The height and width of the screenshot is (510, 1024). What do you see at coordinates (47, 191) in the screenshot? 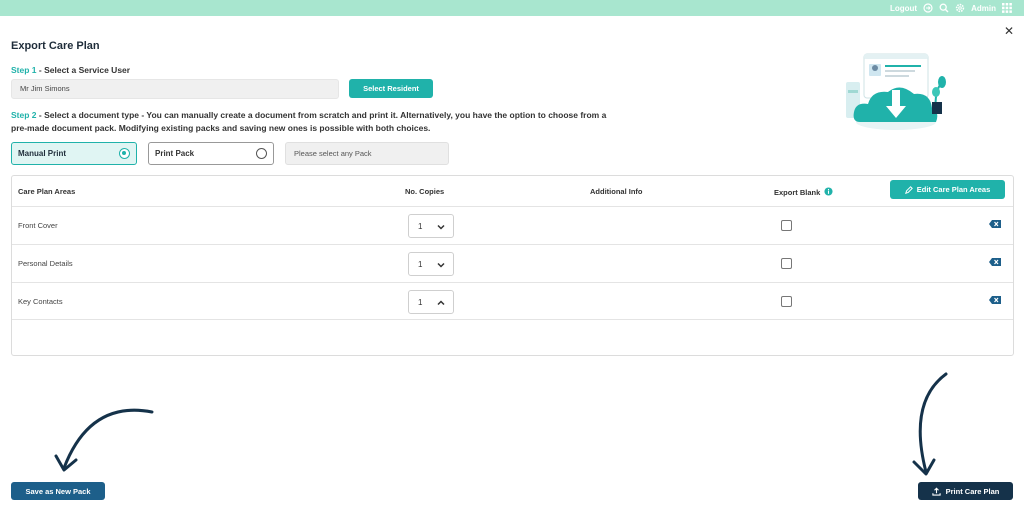
I see `header-care-plan-areas: Care Plan Areas` at bounding box center [47, 191].